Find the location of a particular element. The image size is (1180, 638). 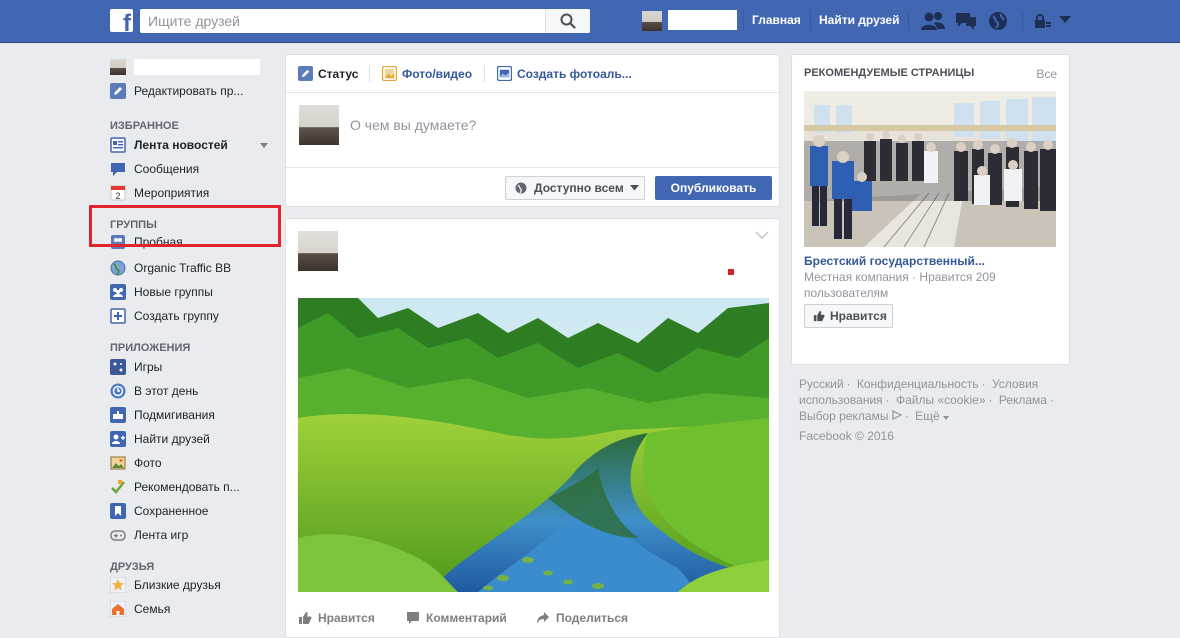

recommend-icon is located at coordinates (118, 487).